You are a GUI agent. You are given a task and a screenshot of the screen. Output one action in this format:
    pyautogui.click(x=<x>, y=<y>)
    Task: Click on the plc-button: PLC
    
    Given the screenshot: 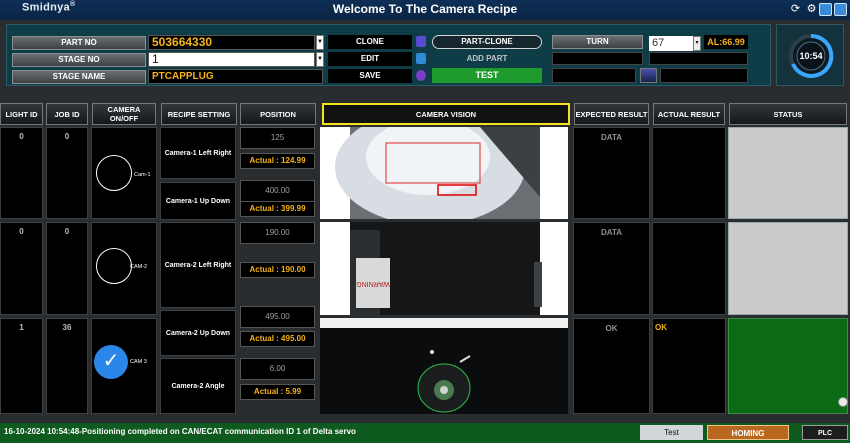 What is the action you would take?
    pyautogui.click(x=825, y=432)
    